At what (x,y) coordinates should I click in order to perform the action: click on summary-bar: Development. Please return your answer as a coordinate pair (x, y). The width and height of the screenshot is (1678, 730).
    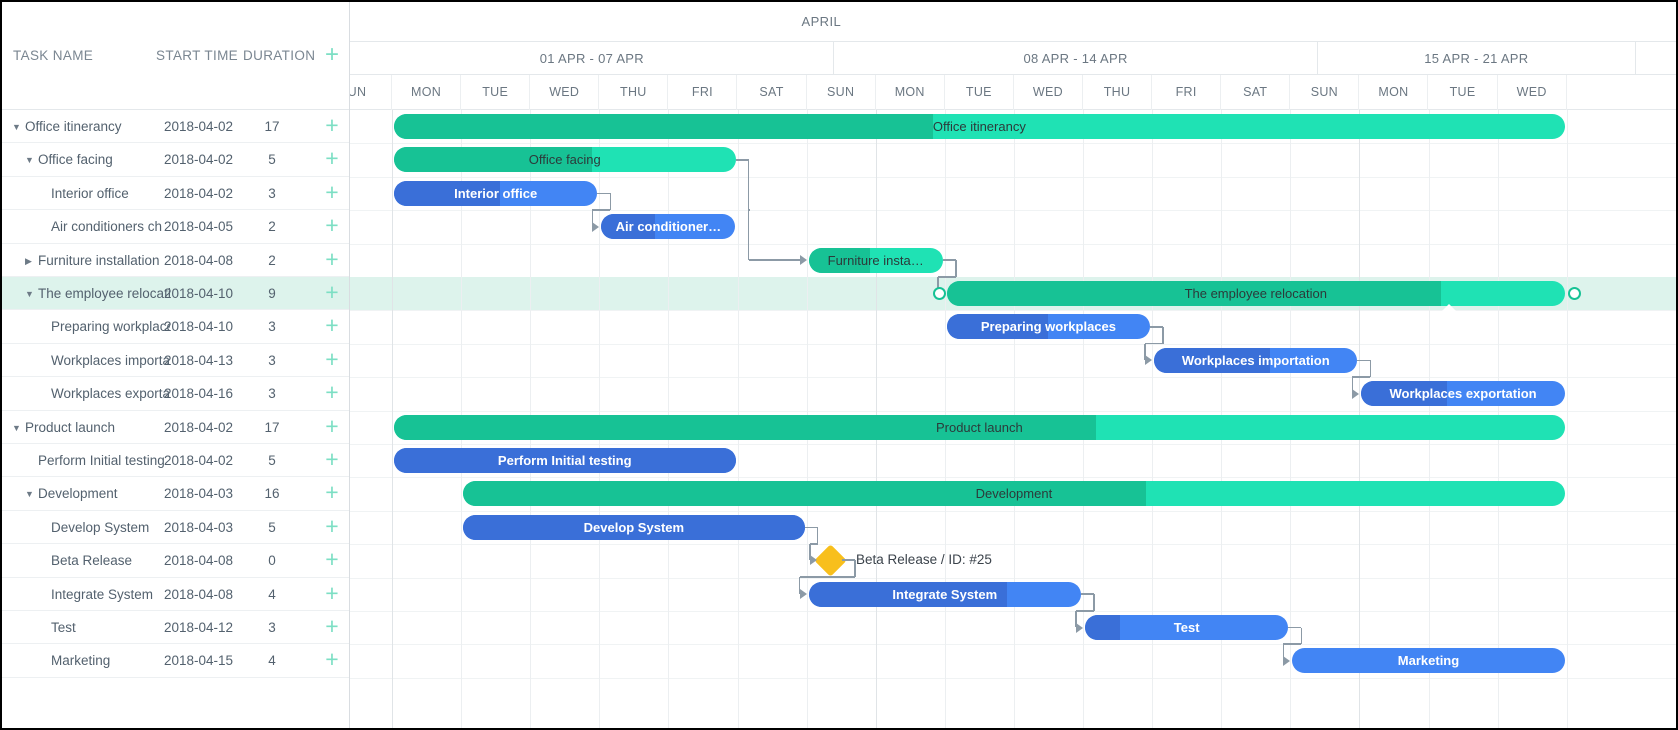
    Looking at the image, I should click on (1014, 494).